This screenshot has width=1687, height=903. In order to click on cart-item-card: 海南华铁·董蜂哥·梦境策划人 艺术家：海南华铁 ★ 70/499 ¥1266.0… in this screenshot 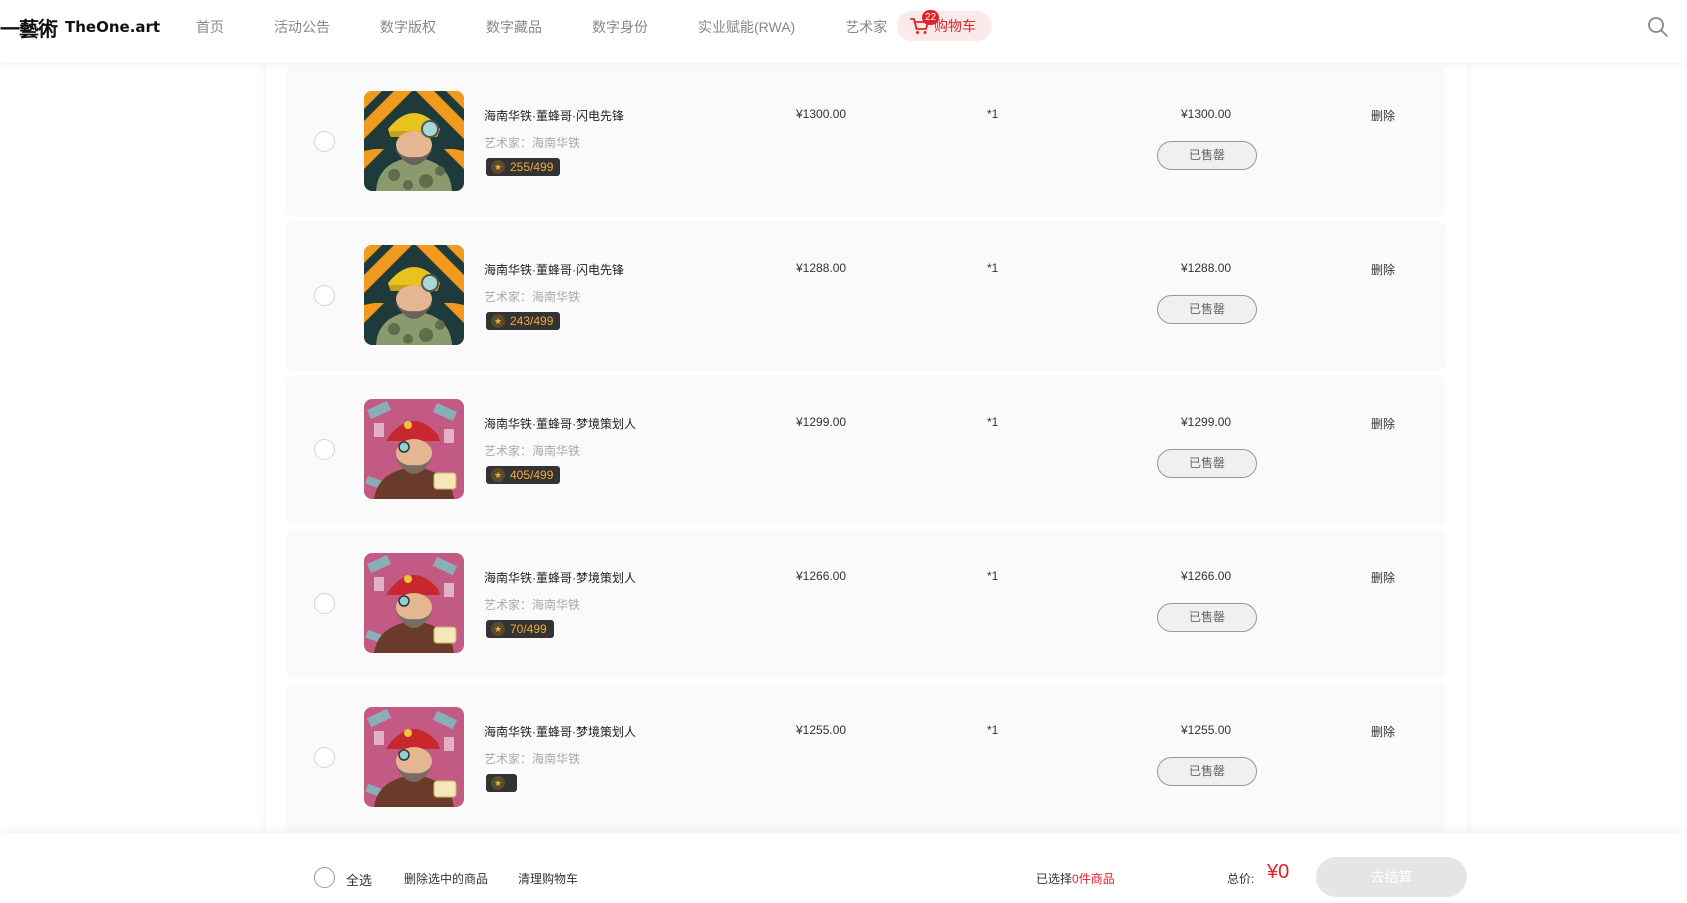, I will do `click(866, 604)`.